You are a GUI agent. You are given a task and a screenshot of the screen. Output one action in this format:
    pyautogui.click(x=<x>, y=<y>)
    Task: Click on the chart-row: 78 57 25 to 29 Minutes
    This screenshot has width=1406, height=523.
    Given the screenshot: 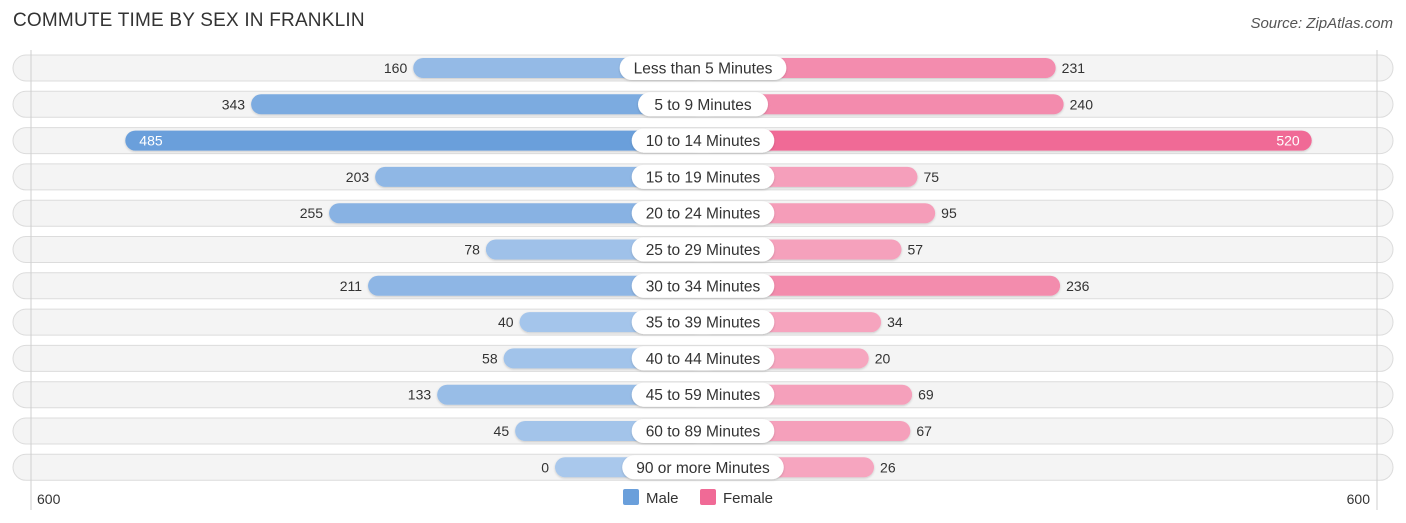 What is the action you would take?
    pyautogui.click(x=703, y=249)
    